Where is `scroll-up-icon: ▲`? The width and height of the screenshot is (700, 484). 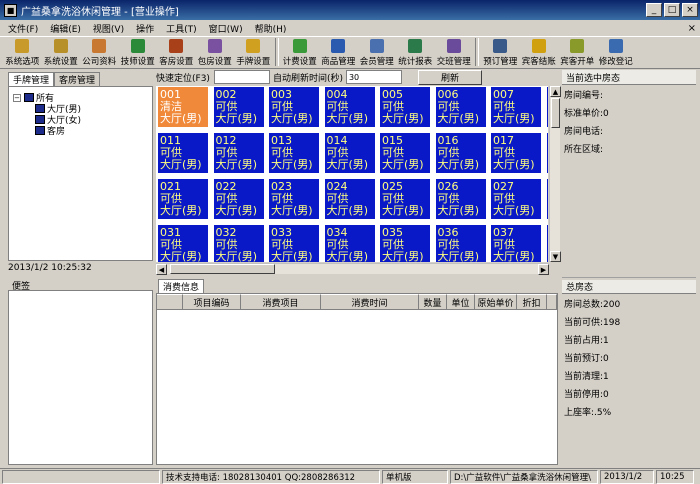
scroll-up-icon: ▲ is located at coordinates (555, 91).